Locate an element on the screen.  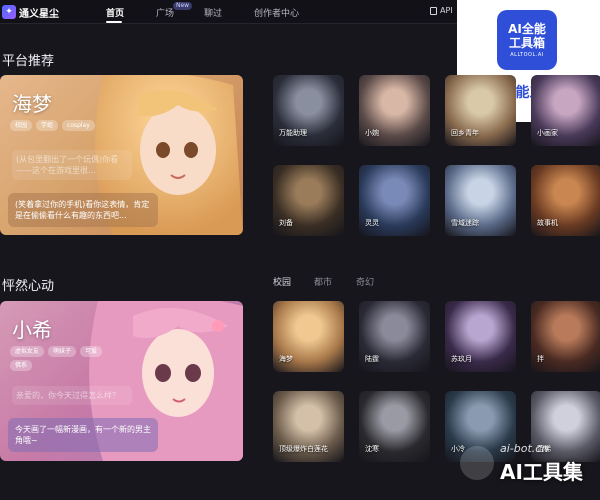
character-tile: 沈寒 is located at coordinates (394, 426).